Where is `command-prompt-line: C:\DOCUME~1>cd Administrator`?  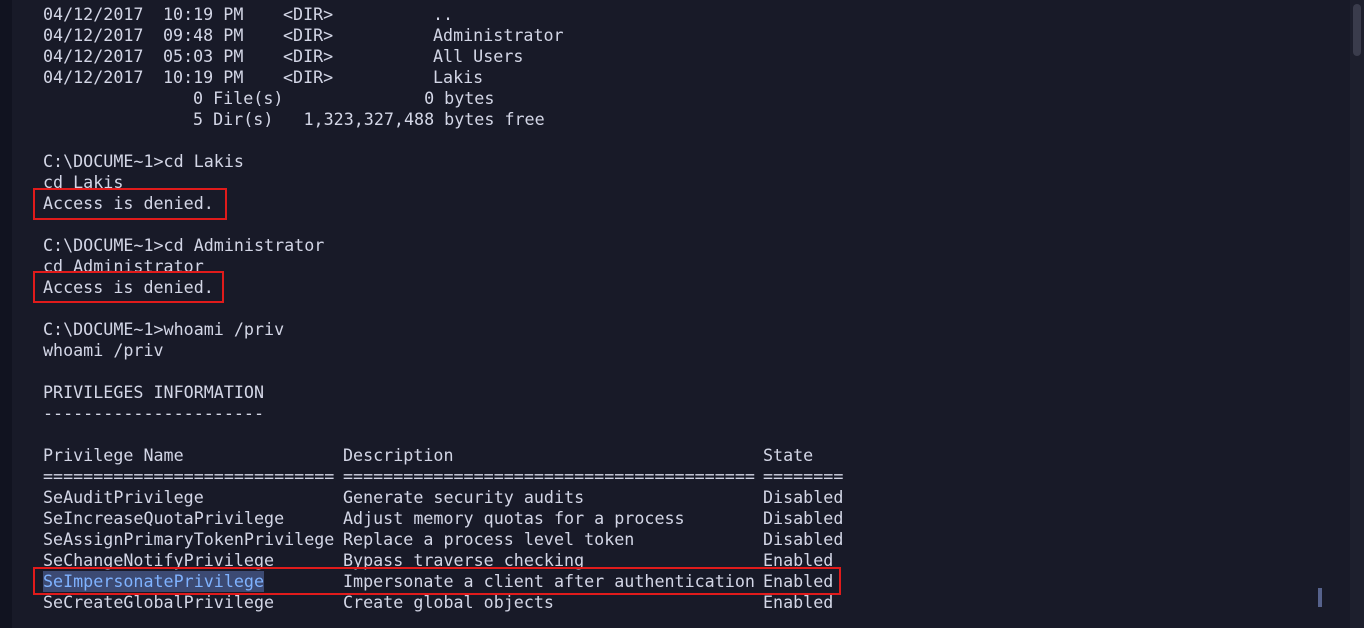
command-prompt-line: C:\DOCUME~1>cd Administrator is located at coordinates (184, 245).